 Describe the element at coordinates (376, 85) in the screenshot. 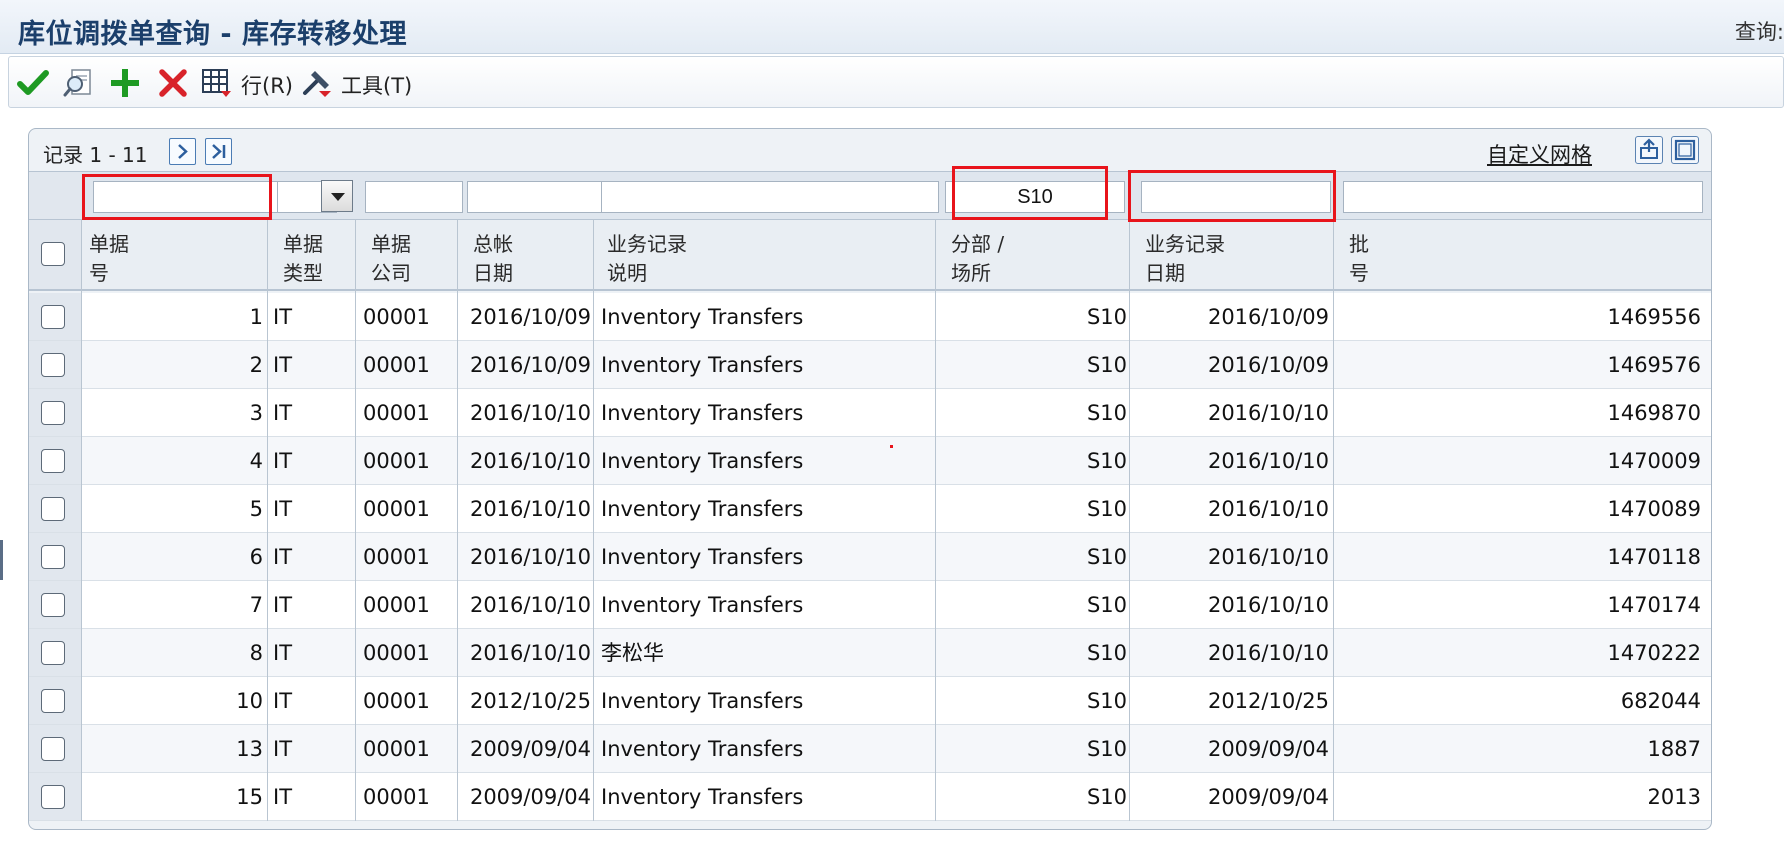

I see `tools-menu: 工具(T)` at that location.